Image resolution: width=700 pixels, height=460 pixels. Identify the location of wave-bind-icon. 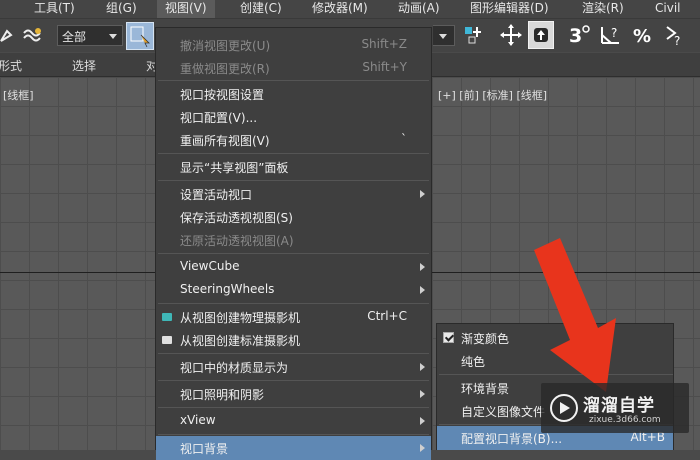
(33, 35).